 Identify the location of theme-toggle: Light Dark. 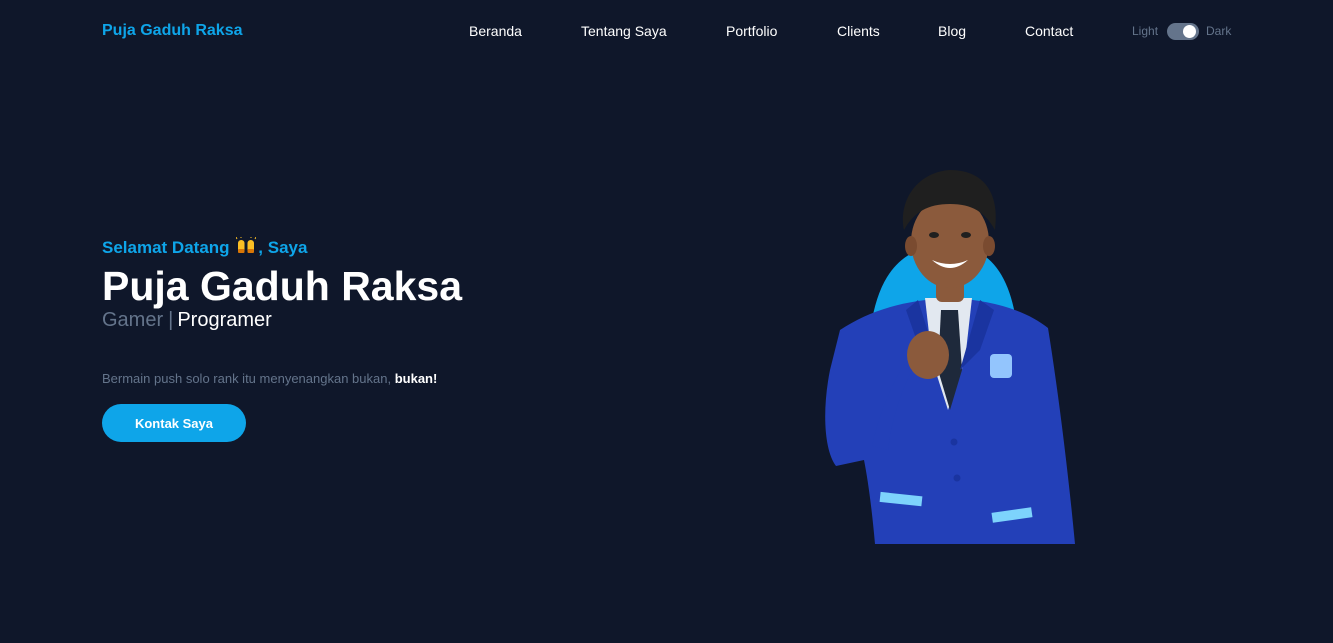
(1187, 32).